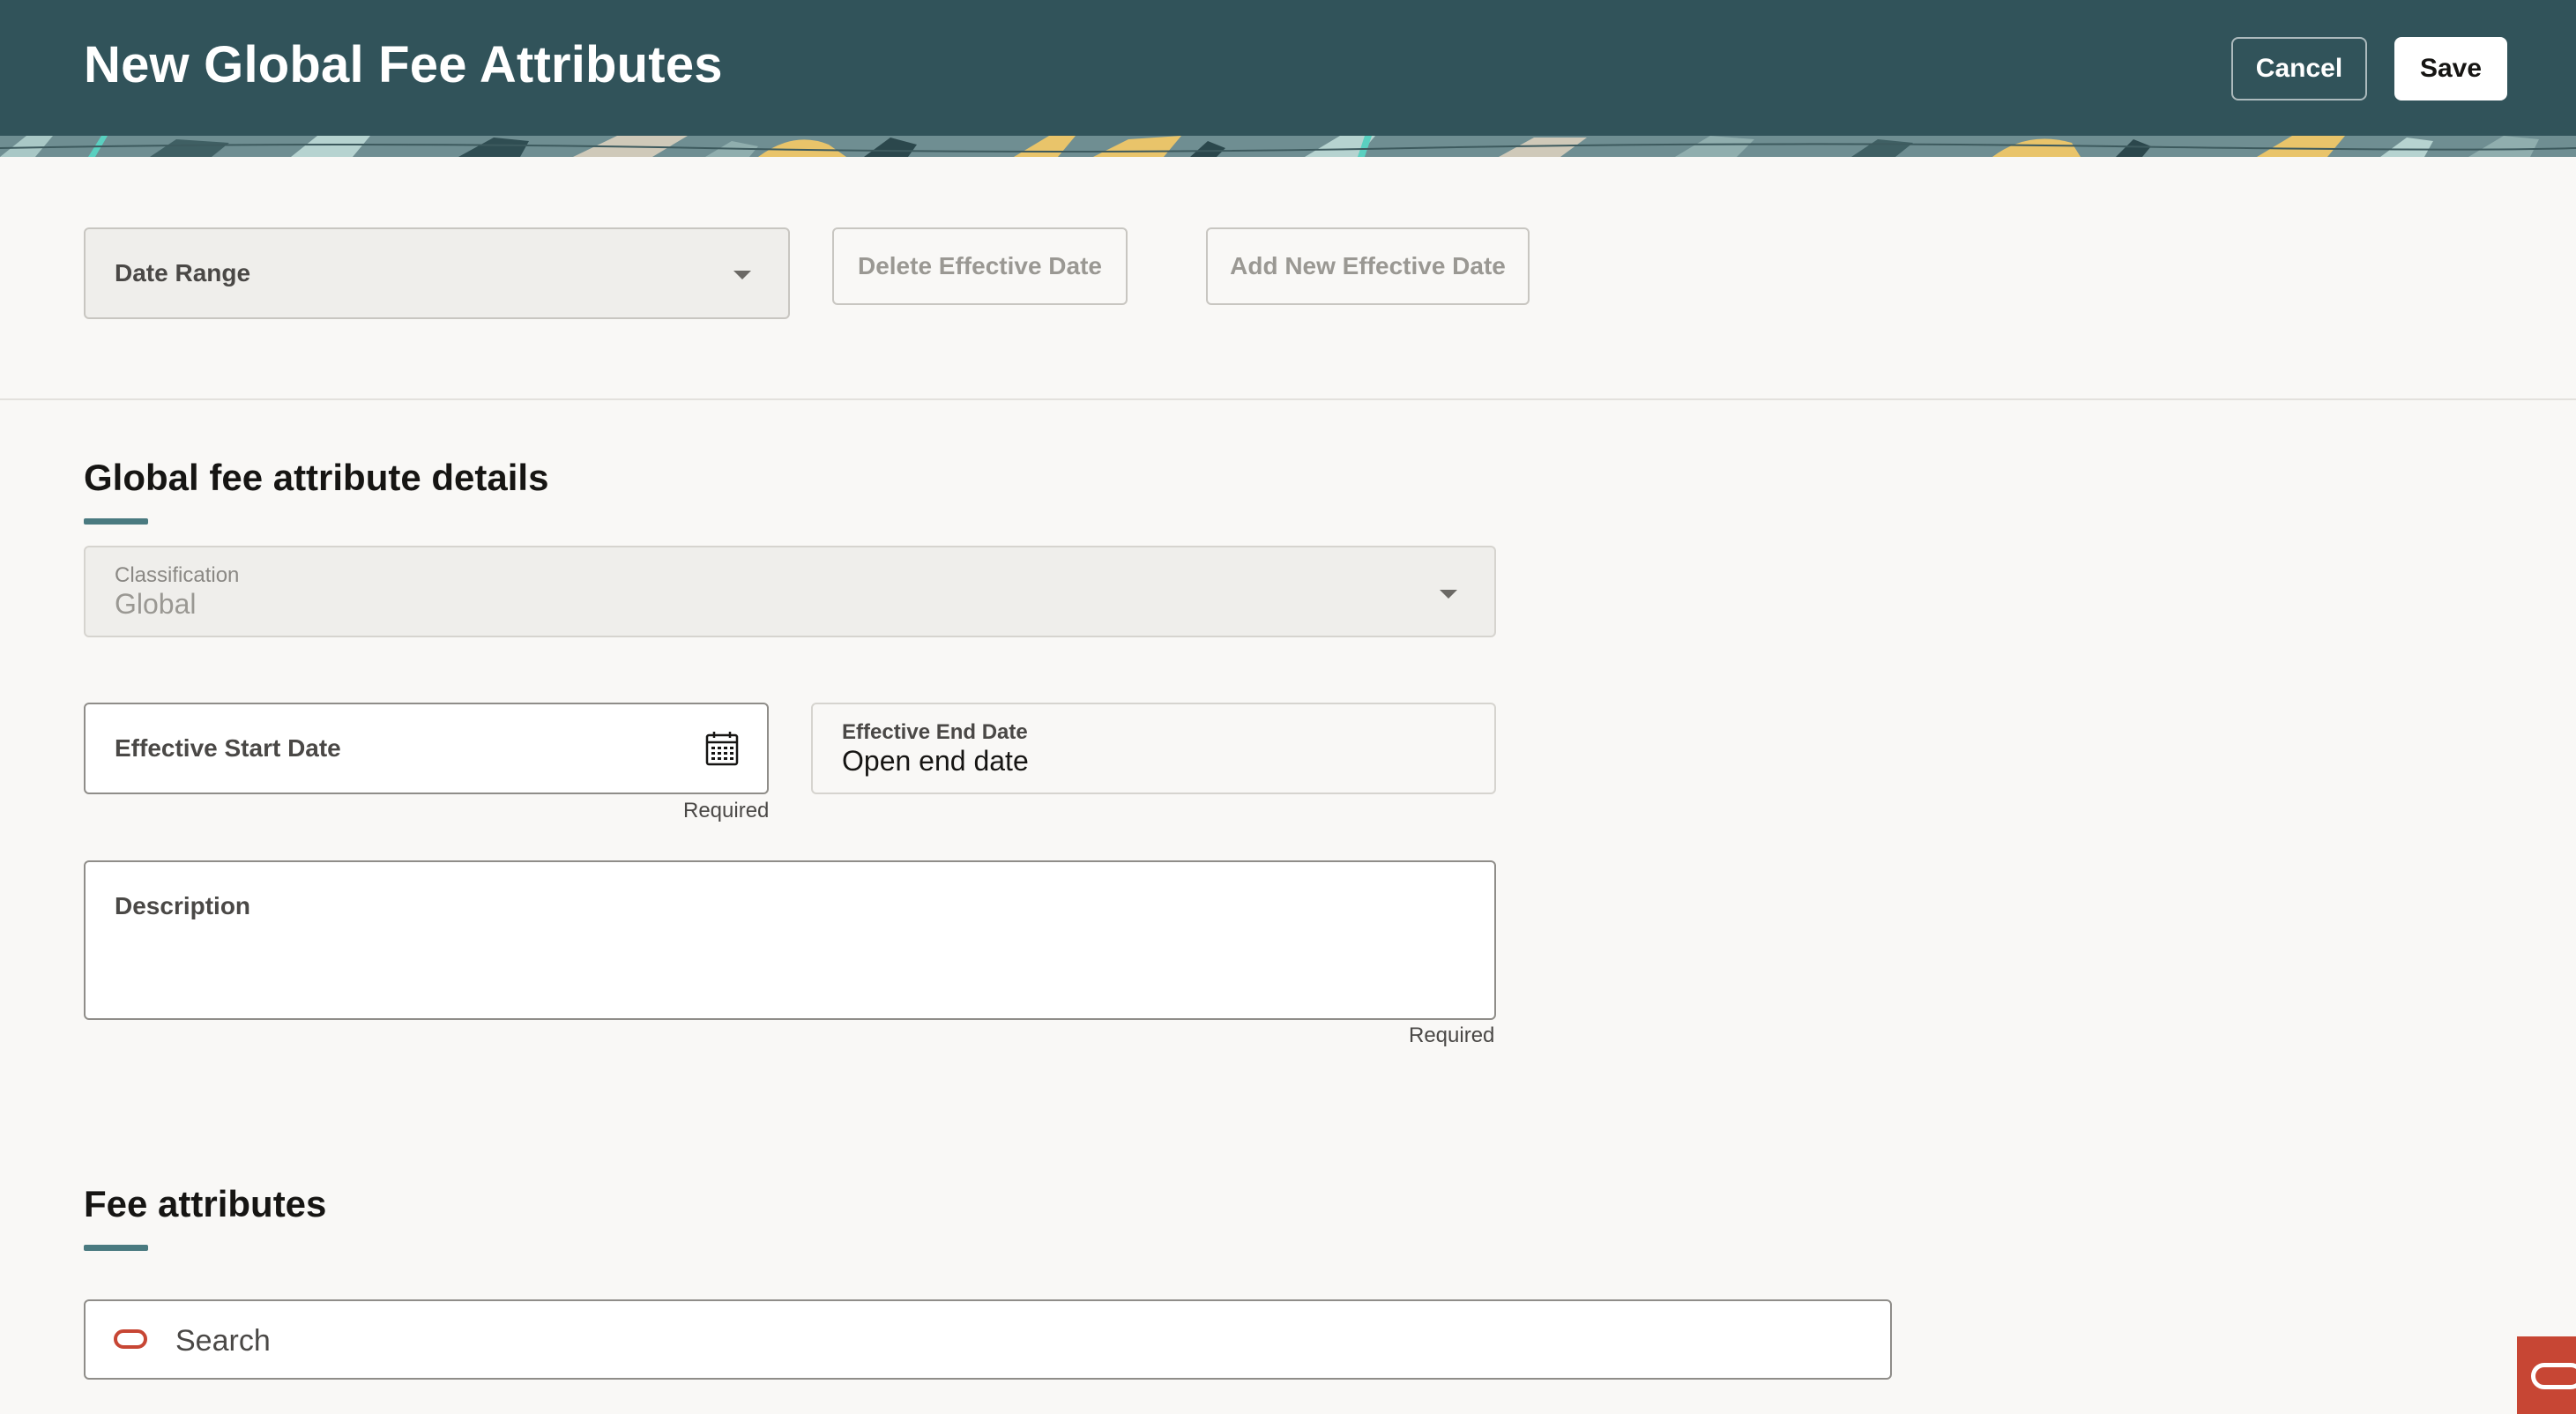 The height and width of the screenshot is (1414, 2576). What do you see at coordinates (156, 604) in the screenshot?
I see `classification-value: Global` at bounding box center [156, 604].